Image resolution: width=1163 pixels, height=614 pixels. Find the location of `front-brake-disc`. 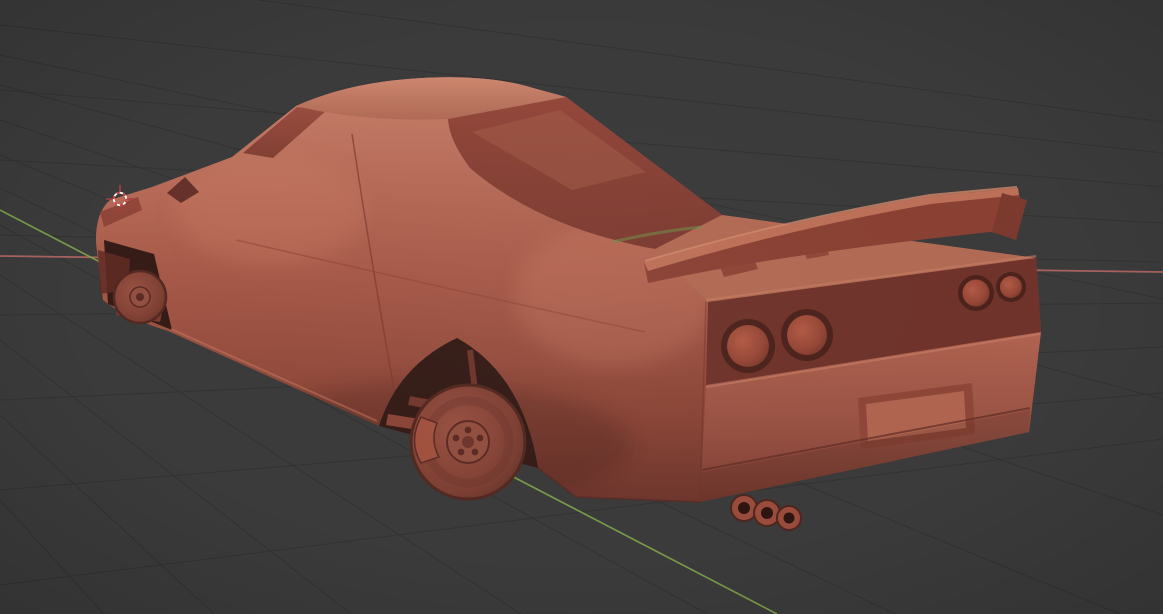

front-brake-disc is located at coordinates (140, 297).